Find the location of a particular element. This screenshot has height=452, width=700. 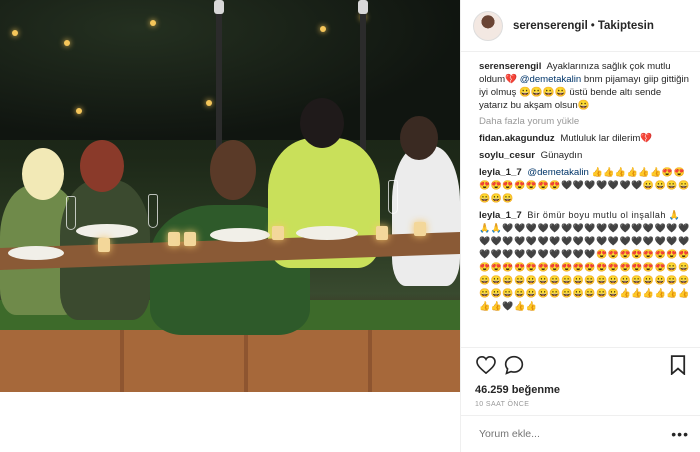

load-more-comments-link: Daha fazla yorum yükle is located at coordinates (585, 121).